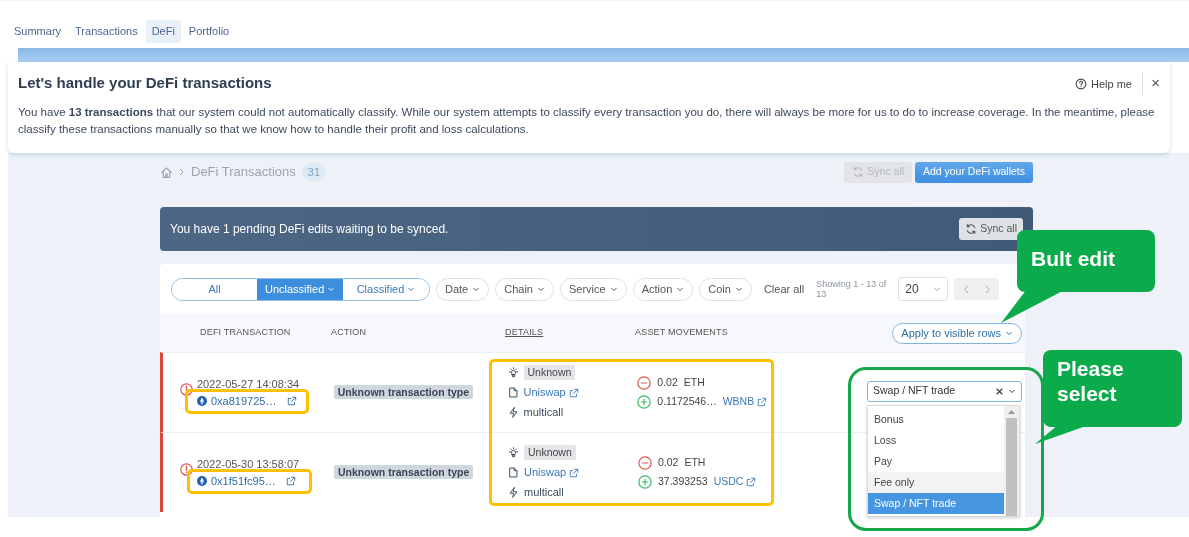 This screenshot has width=1189, height=537. Describe the element at coordinates (300, 289) in the screenshot. I see `segment-tab: Unclassified` at that location.